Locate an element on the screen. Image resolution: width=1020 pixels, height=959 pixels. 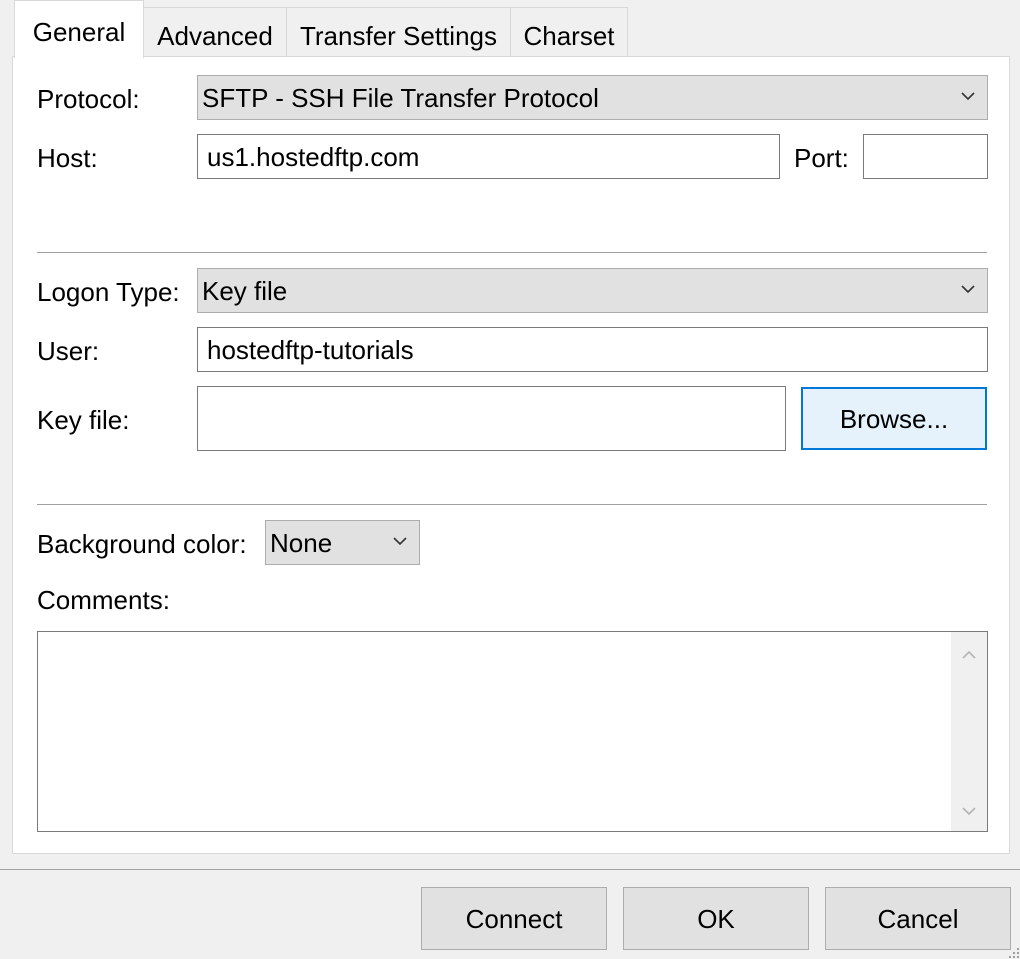
comments-scrollbar is located at coordinates (969, 731).